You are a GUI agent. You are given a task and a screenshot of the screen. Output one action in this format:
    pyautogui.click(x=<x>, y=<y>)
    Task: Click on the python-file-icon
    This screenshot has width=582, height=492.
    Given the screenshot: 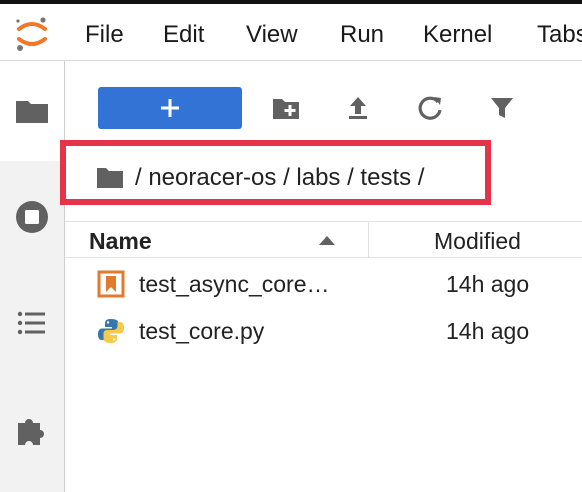 What is the action you would take?
    pyautogui.click(x=111, y=331)
    